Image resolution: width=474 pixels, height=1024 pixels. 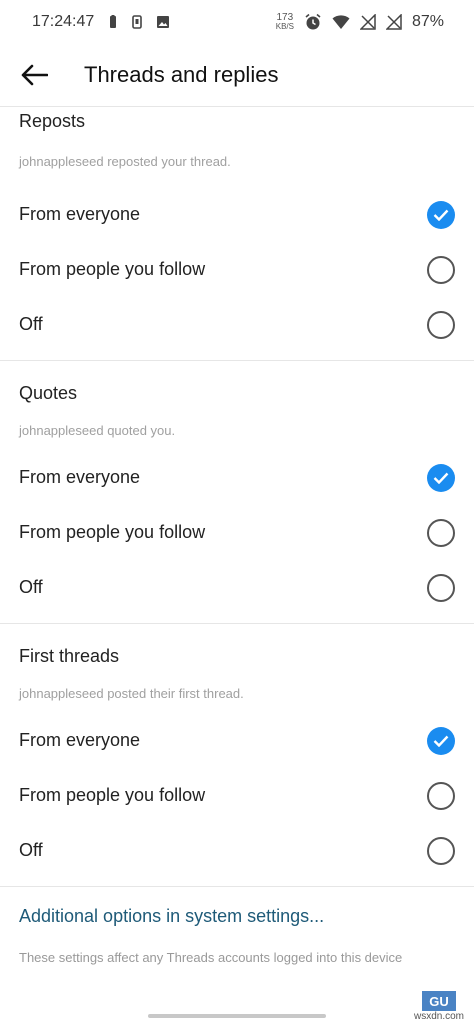 What do you see at coordinates (63, 21) in the screenshot?
I see `status-time: 17:24:47` at bounding box center [63, 21].